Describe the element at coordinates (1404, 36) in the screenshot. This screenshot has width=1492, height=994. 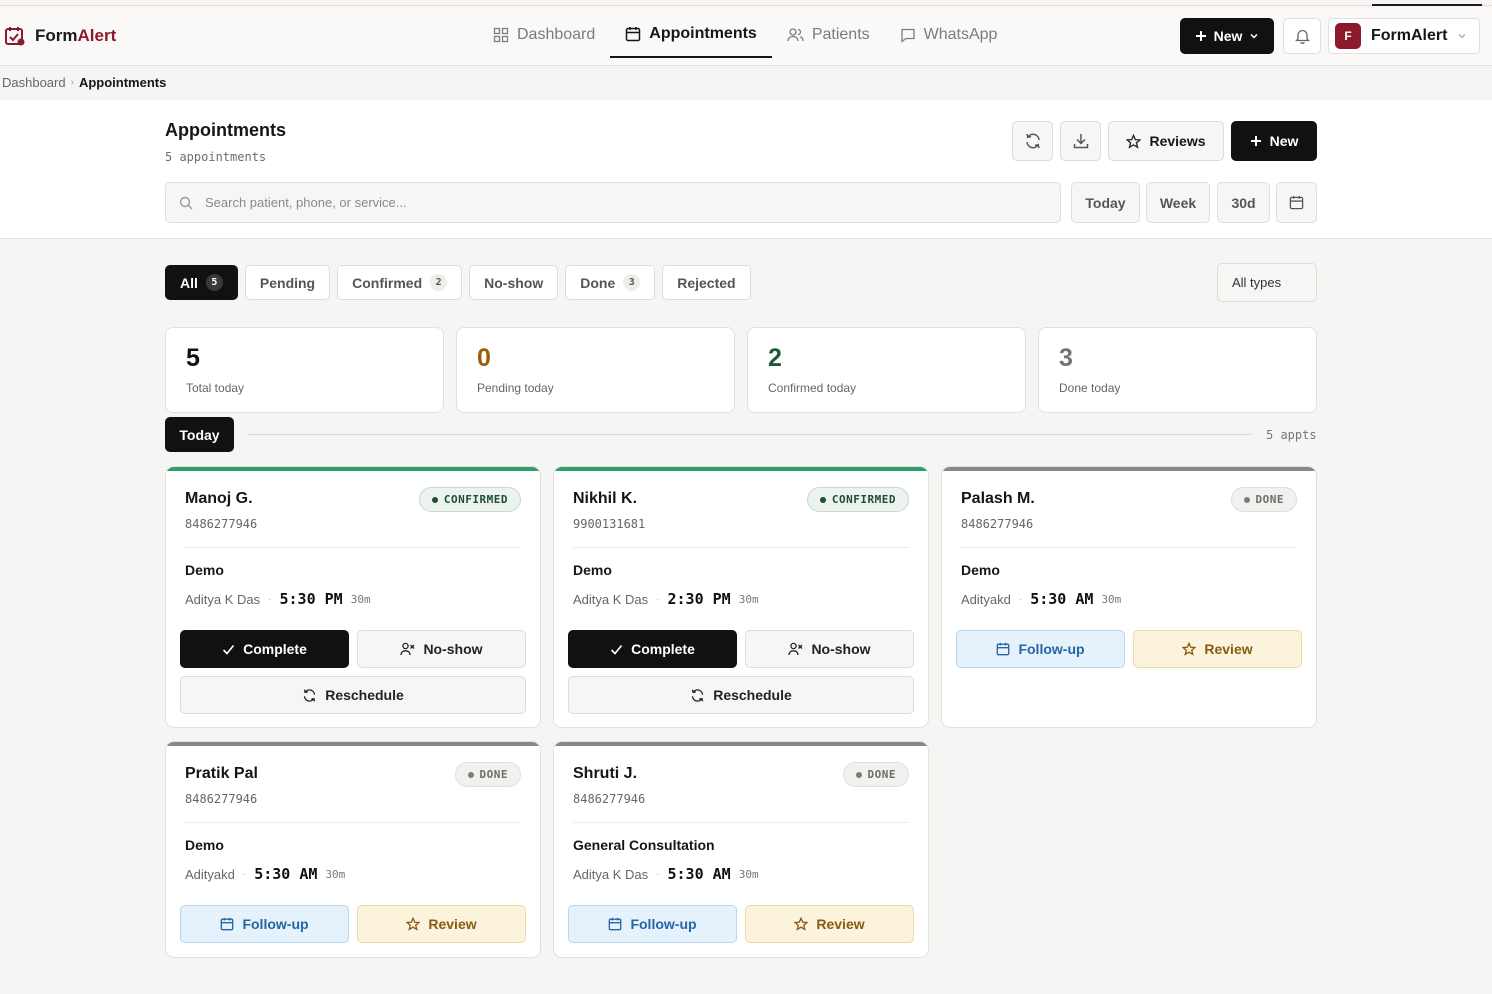
I see `user-menu-button: F FormAlert` at that location.